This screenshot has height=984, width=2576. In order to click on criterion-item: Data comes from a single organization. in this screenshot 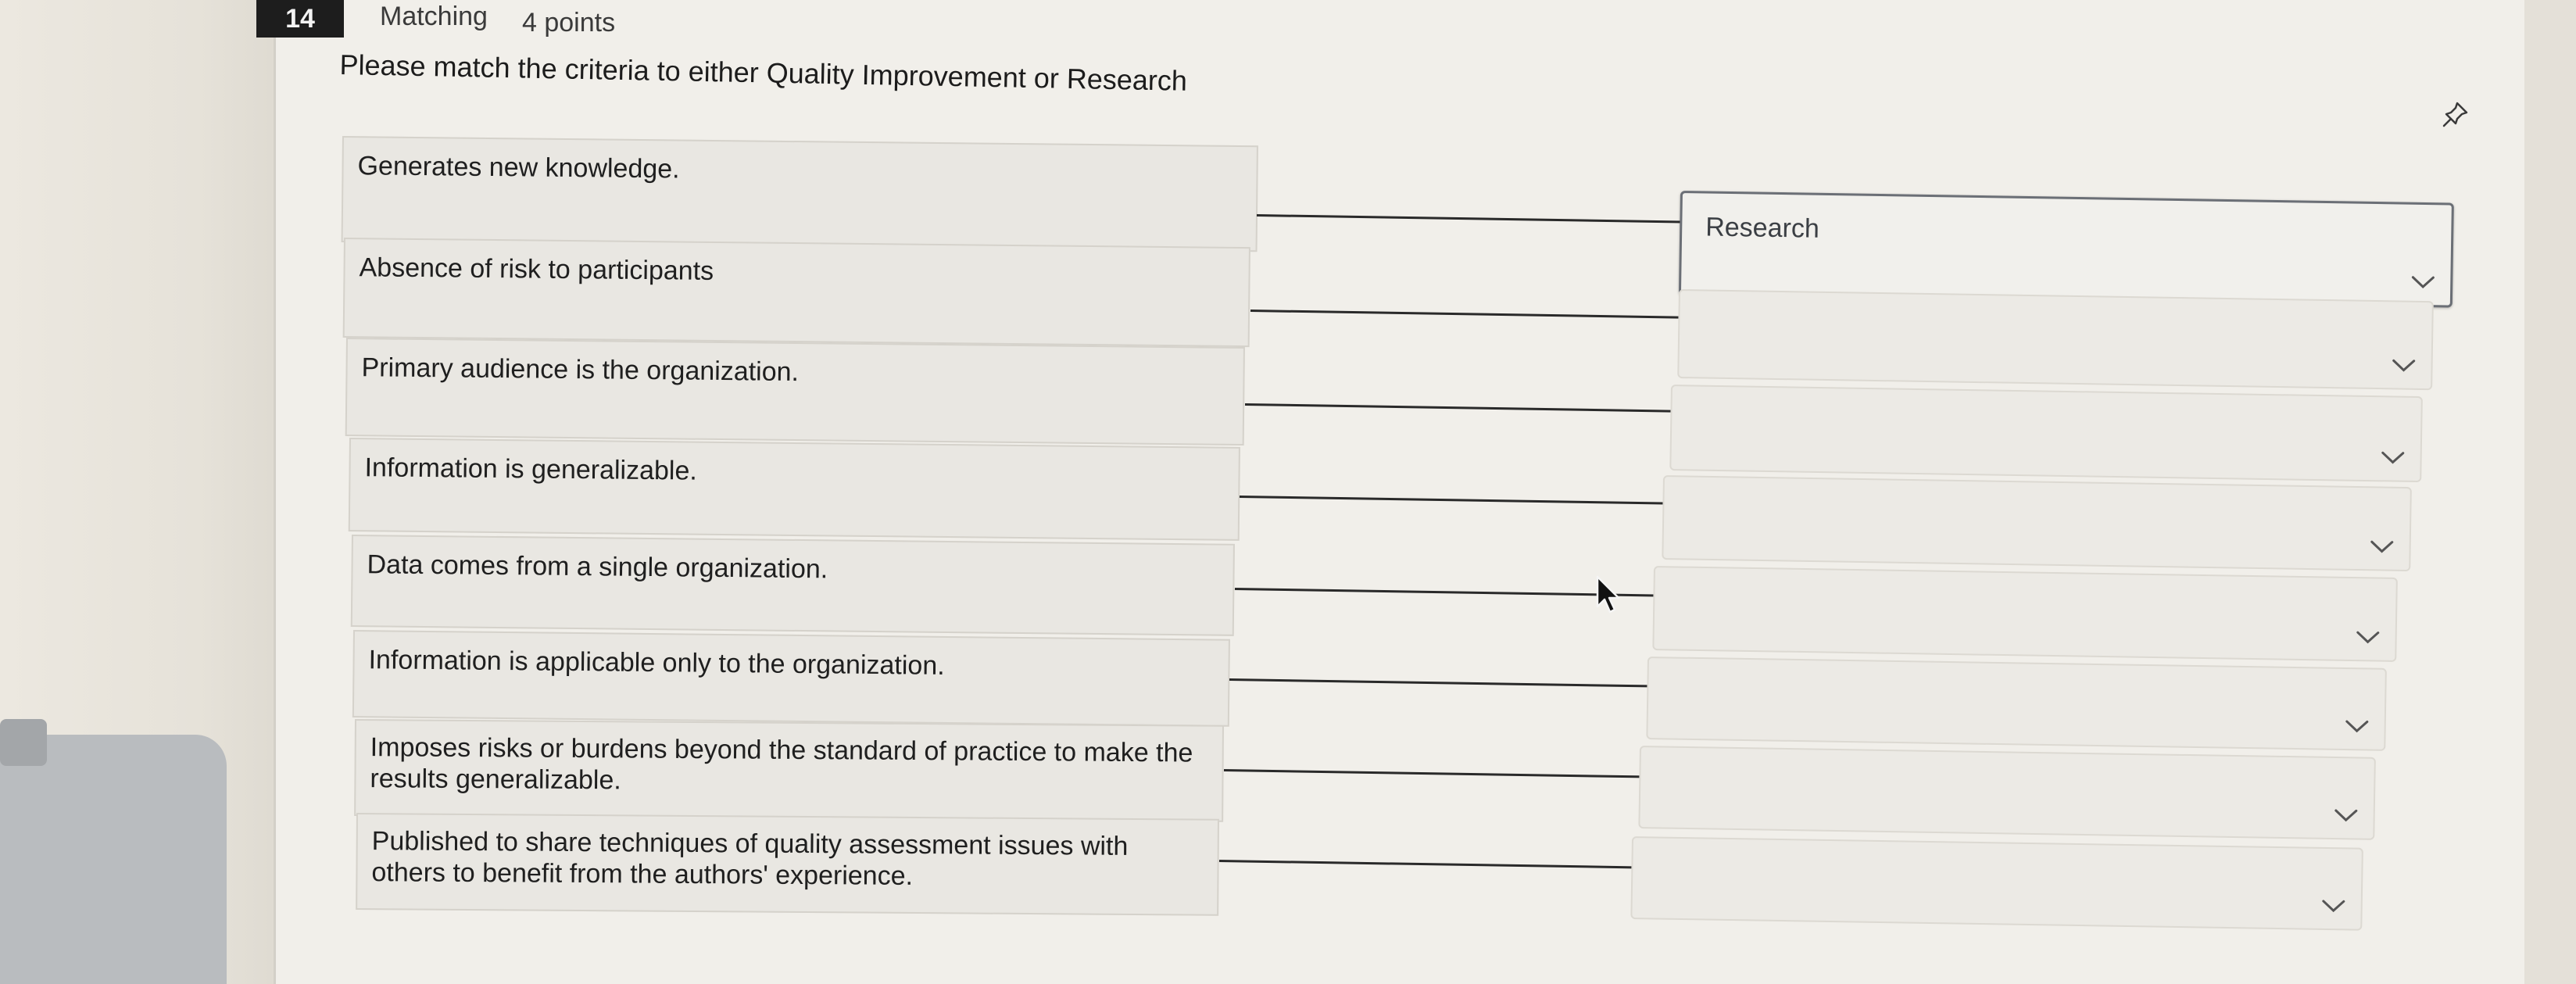, I will do `click(792, 586)`.